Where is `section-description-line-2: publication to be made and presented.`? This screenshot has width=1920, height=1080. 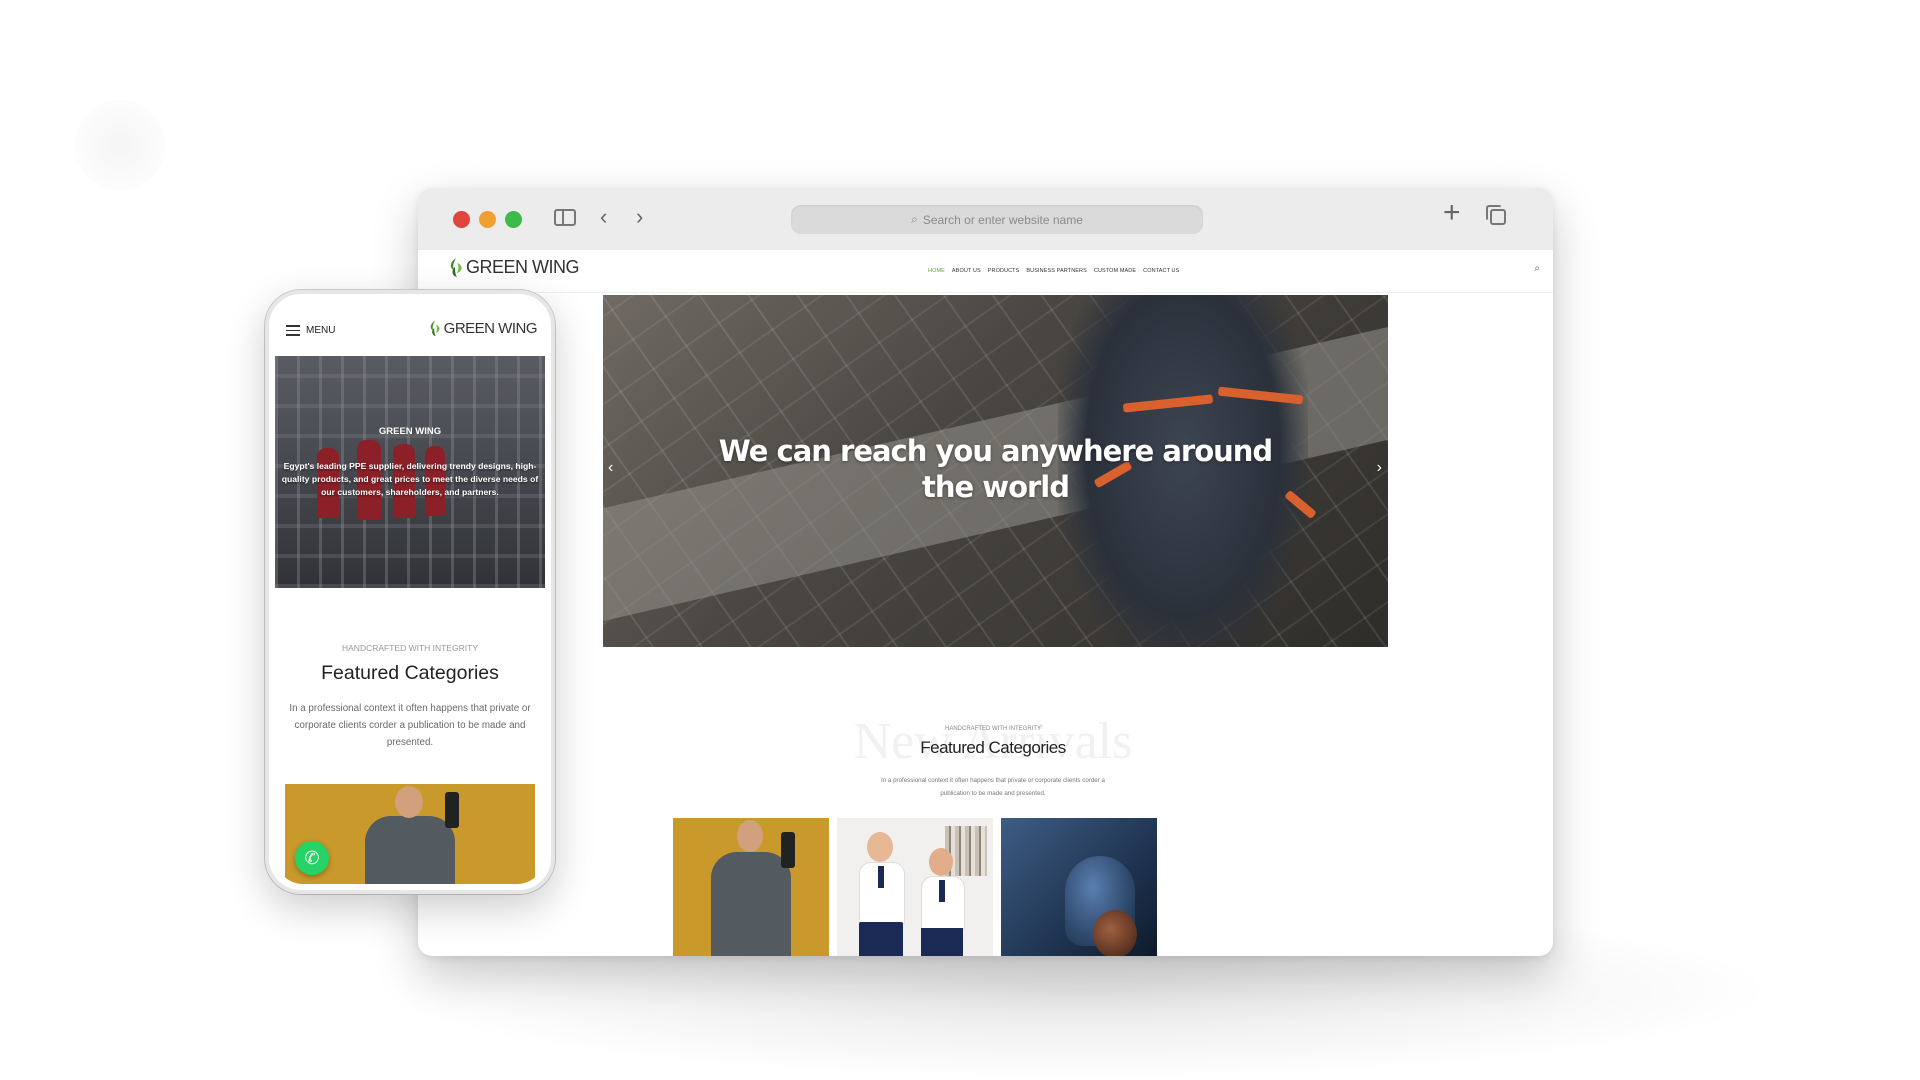
section-description-line-2: publication to be made and presented. is located at coordinates (993, 793).